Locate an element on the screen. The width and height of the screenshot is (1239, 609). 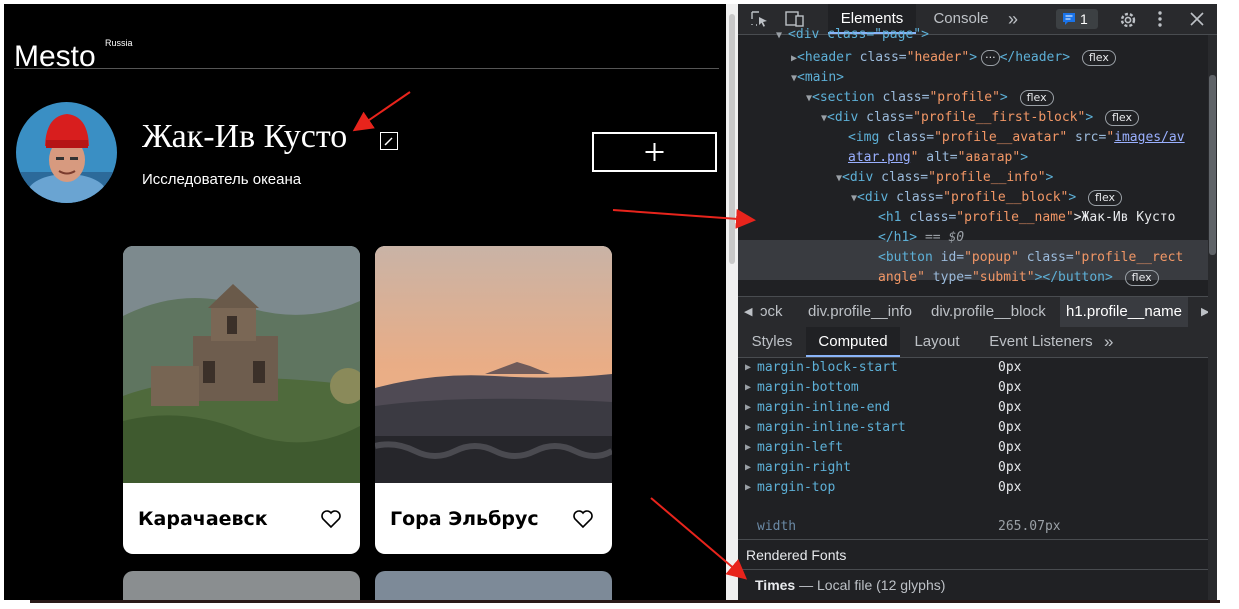
gear-icon is located at coordinates (1128, 20).